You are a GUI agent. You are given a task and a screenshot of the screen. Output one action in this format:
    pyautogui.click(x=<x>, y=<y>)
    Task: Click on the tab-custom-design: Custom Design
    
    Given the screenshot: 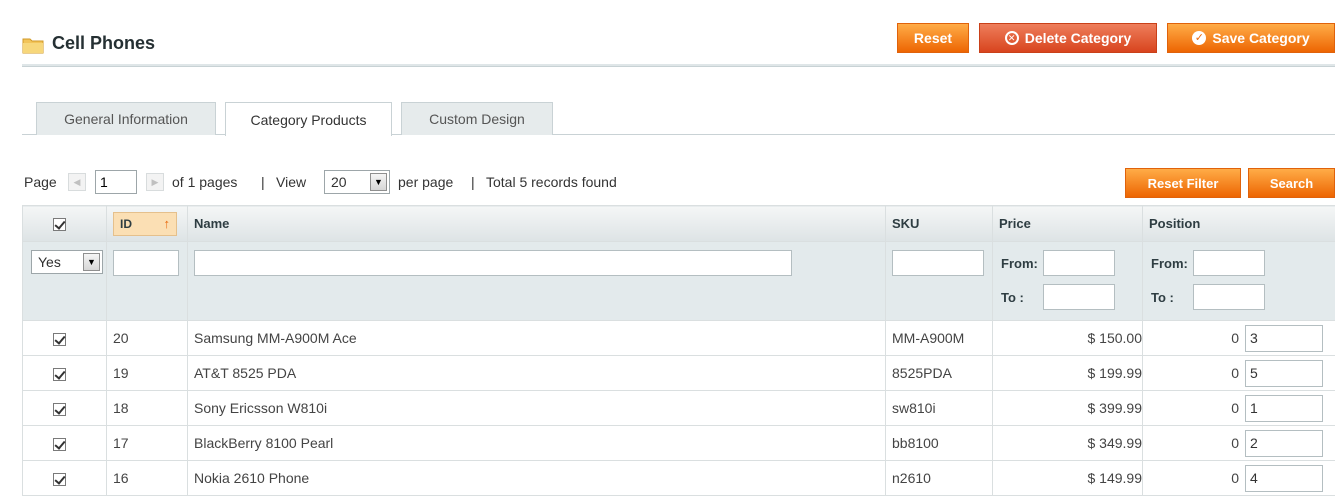 What is the action you would take?
    pyautogui.click(x=477, y=118)
    